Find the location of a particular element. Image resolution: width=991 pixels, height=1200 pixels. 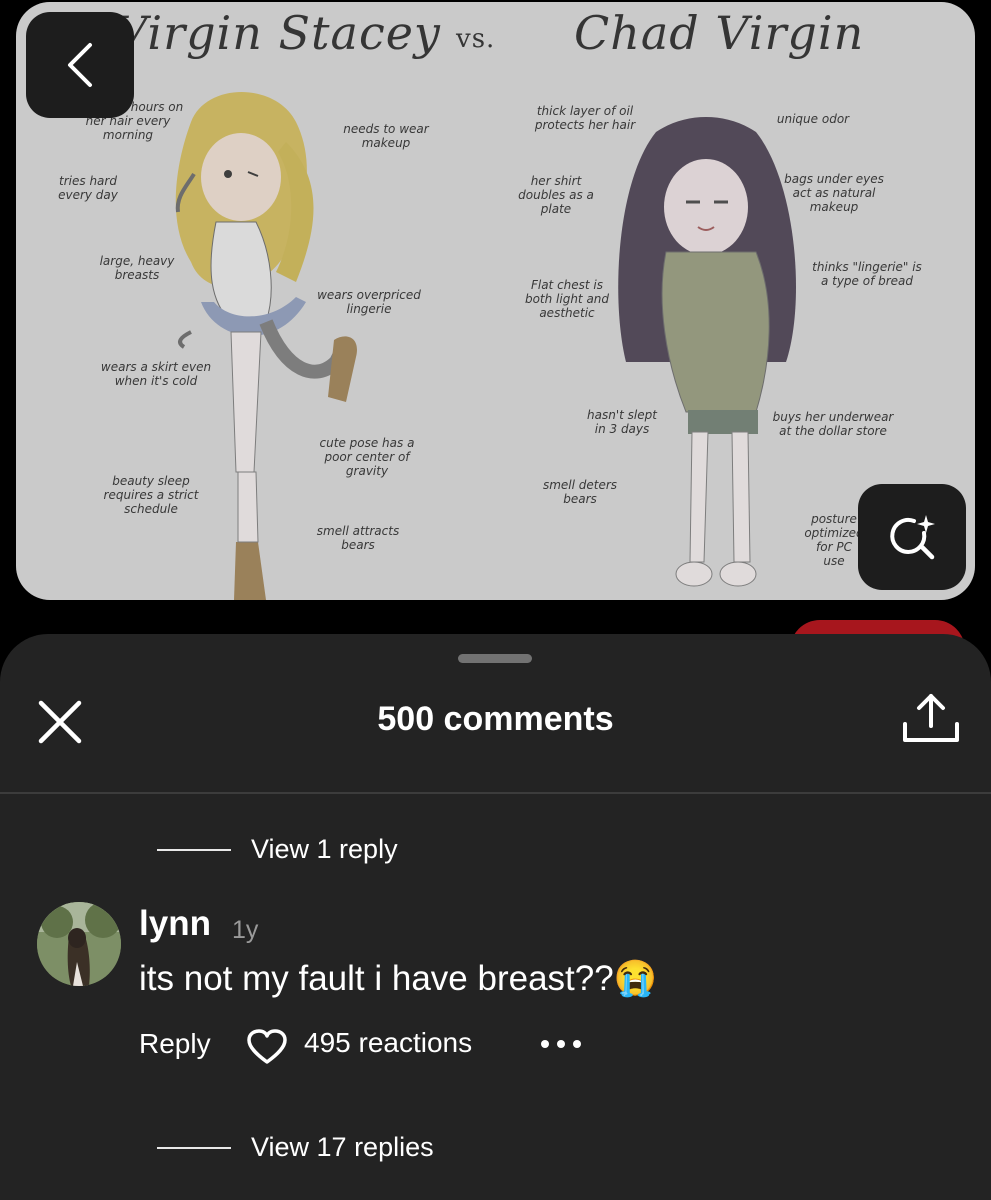

share-button is located at coordinates (931, 719).